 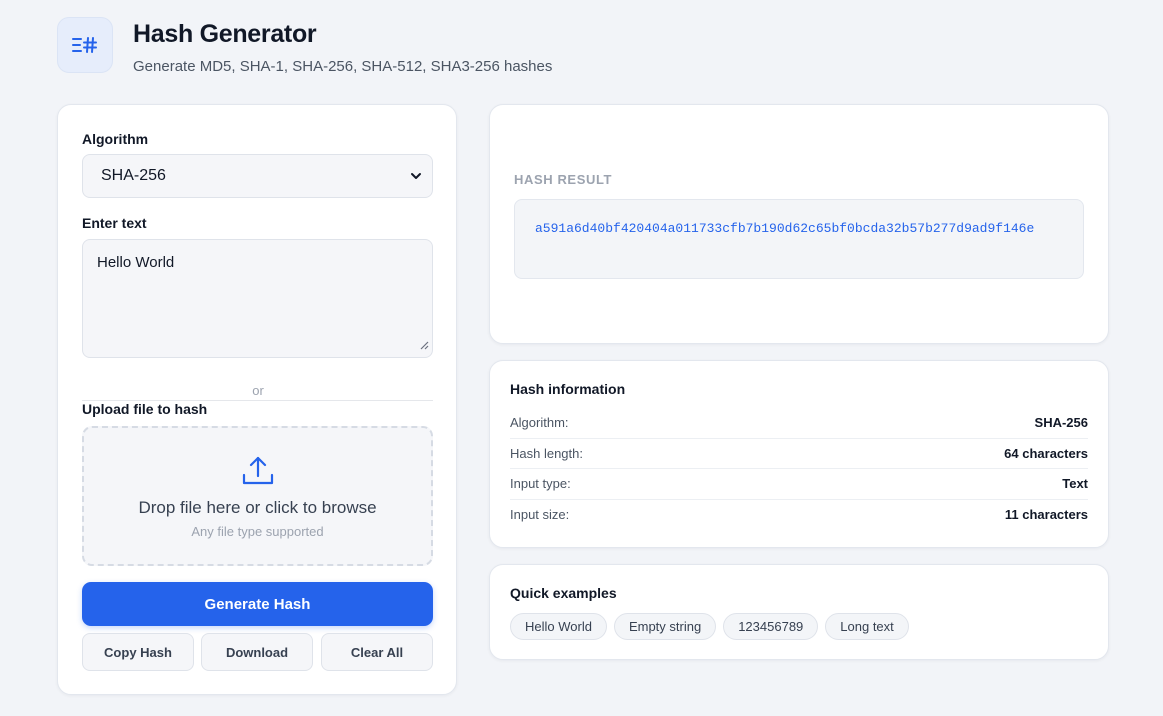 I want to click on hash-result-label: HASH RESULT, so click(x=563, y=179).